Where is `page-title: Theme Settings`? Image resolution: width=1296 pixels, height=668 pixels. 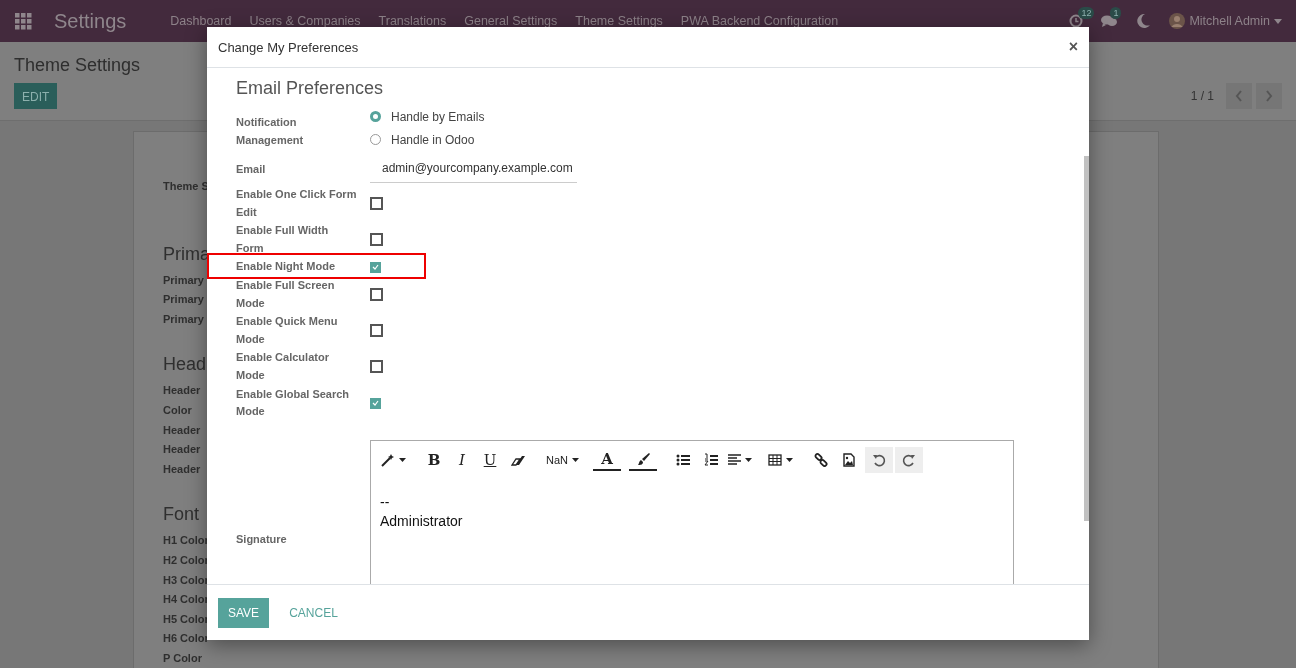 page-title: Theme Settings is located at coordinates (77, 65).